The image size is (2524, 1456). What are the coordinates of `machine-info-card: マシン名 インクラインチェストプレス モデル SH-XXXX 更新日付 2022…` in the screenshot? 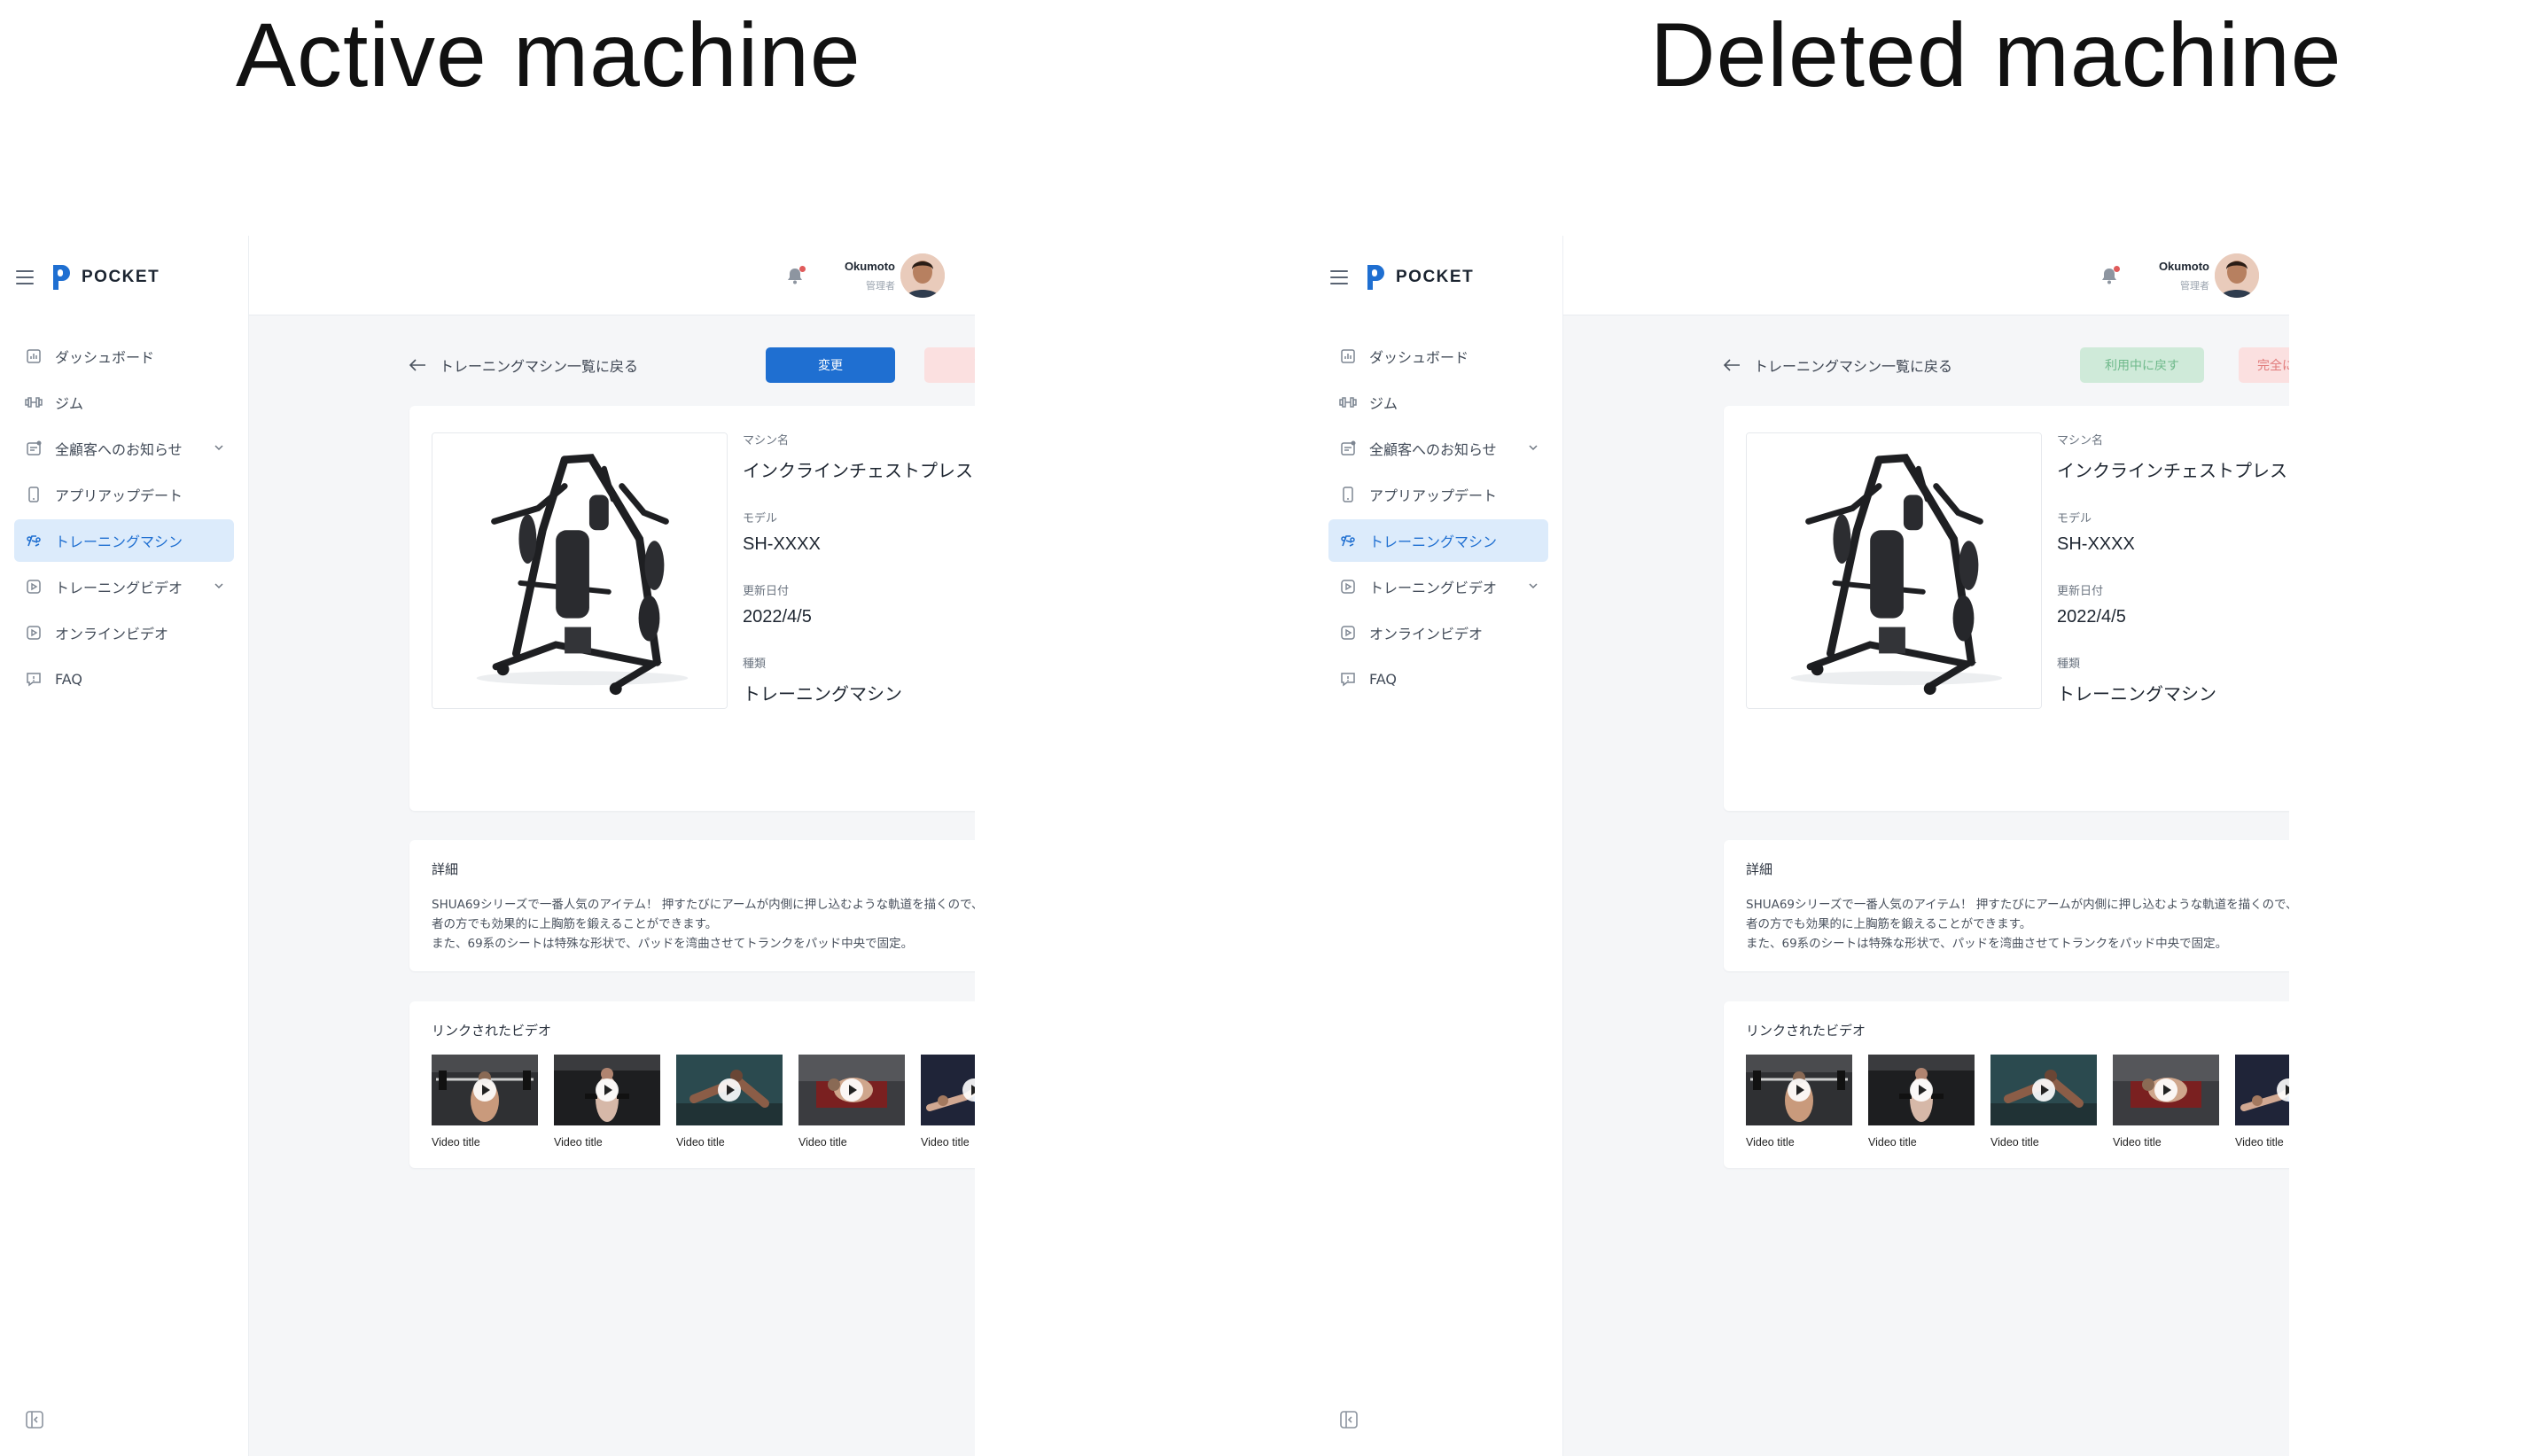 It's located at (692, 608).